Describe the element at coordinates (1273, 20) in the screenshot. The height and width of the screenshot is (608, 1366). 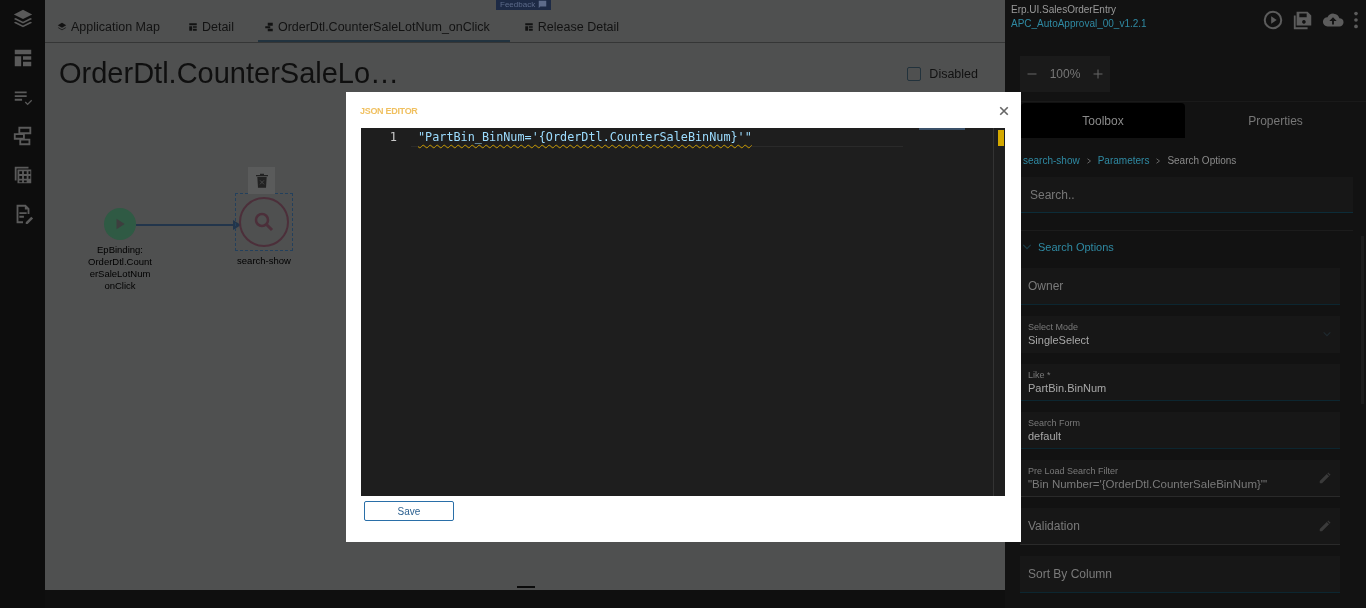
I see `run-icon` at that location.